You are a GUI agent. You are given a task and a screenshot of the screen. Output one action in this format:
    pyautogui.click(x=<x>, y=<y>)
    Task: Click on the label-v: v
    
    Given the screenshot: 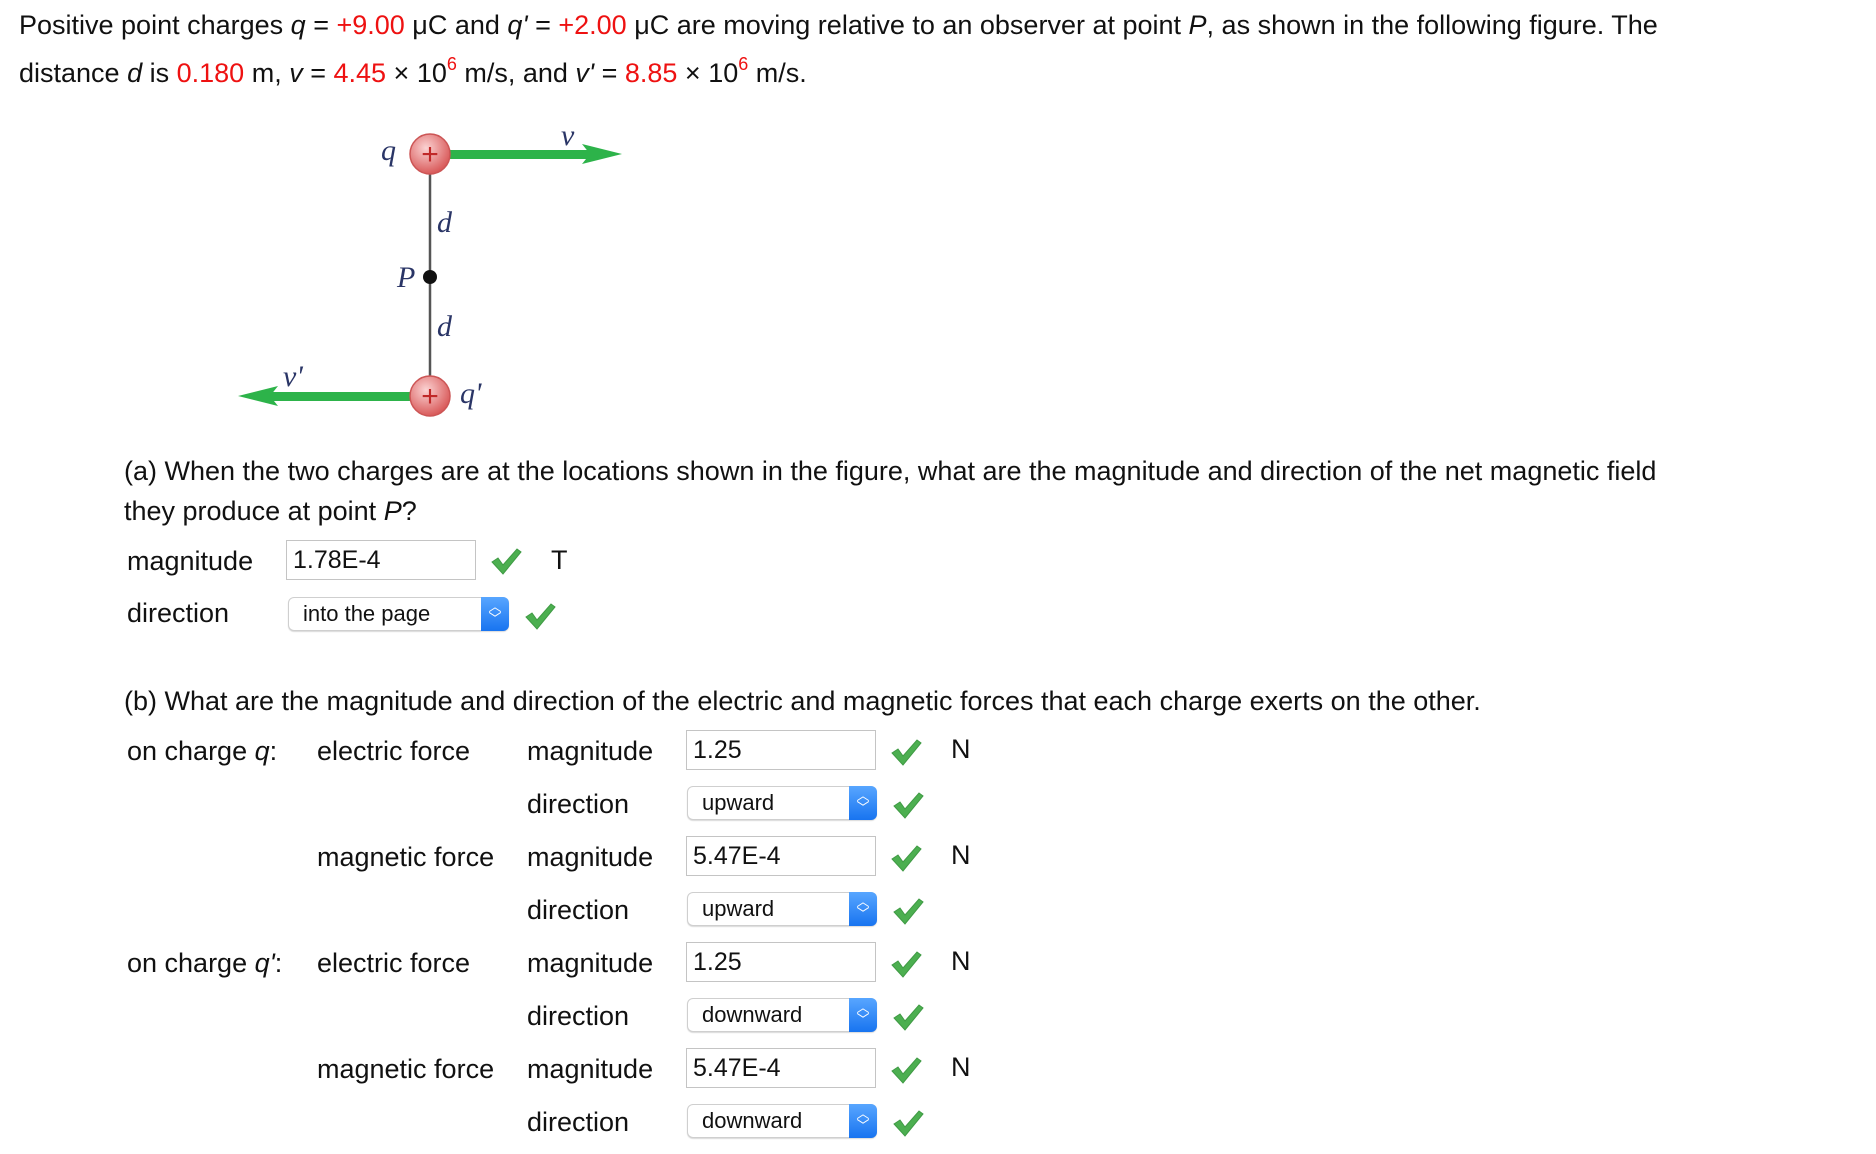 What is the action you would take?
    pyautogui.click(x=568, y=135)
    